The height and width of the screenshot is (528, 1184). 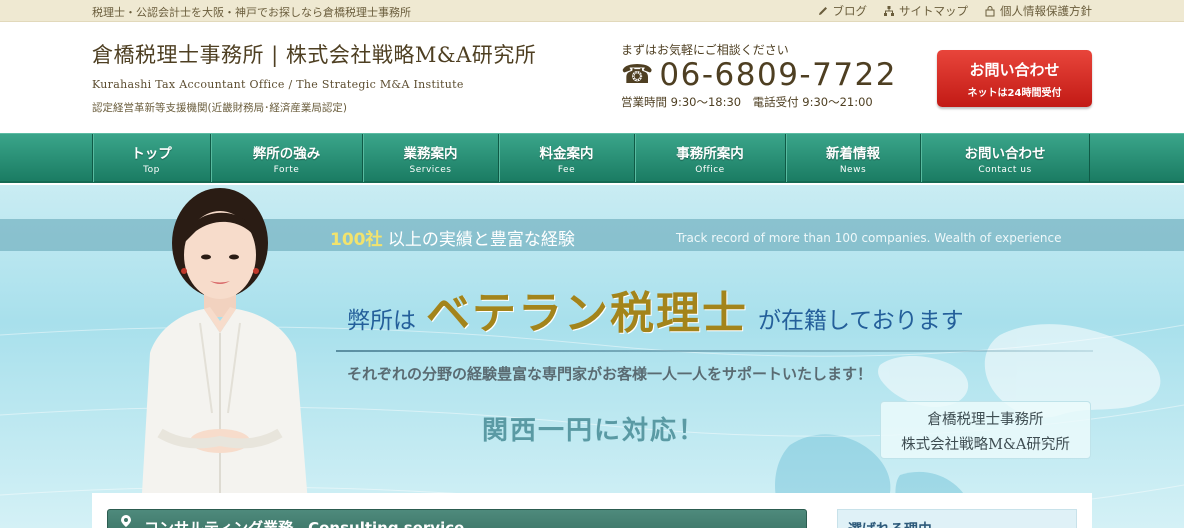 I want to click on contact-button-sublabel: ネットは24時間受付, so click(x=1014, y=93).